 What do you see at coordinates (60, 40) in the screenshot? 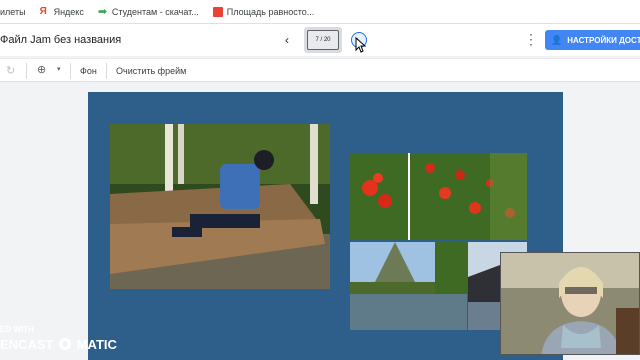
I see `document-title: Файл Jam без названия` at bounding box center [60, 40].